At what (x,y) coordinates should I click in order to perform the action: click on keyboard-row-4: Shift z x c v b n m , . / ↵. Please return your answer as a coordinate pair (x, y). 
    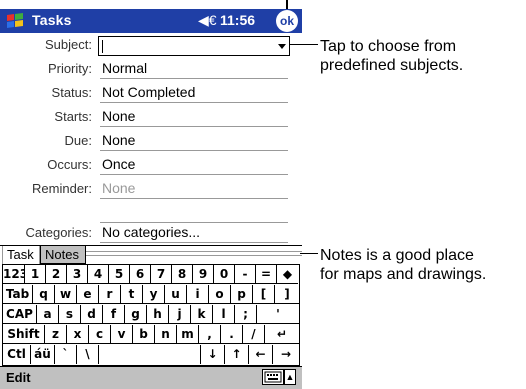
    Looking at the image, I should click on (151, 335).